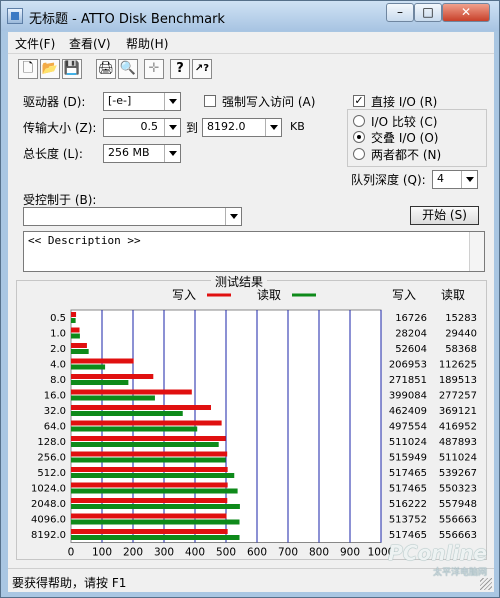 The image size is (500, 598). Describe the element at coordinates (250, 16) in the screenshot. I see `title-bar: 无标题 - ATTO Disk Benchmark – □ ✕` at that location.